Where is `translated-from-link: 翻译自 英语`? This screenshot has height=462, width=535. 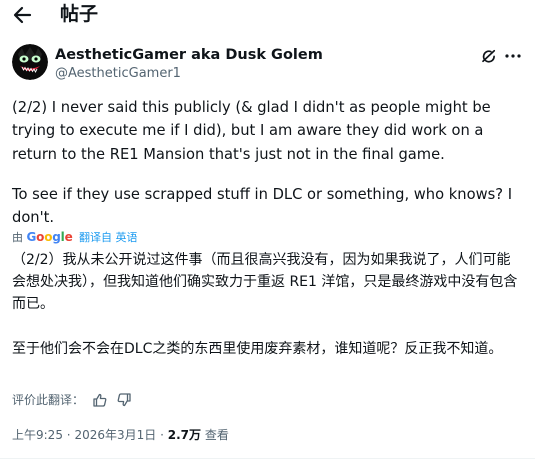
translated-from-link: 翻译自 英语 is located at coordinates (108, 237).